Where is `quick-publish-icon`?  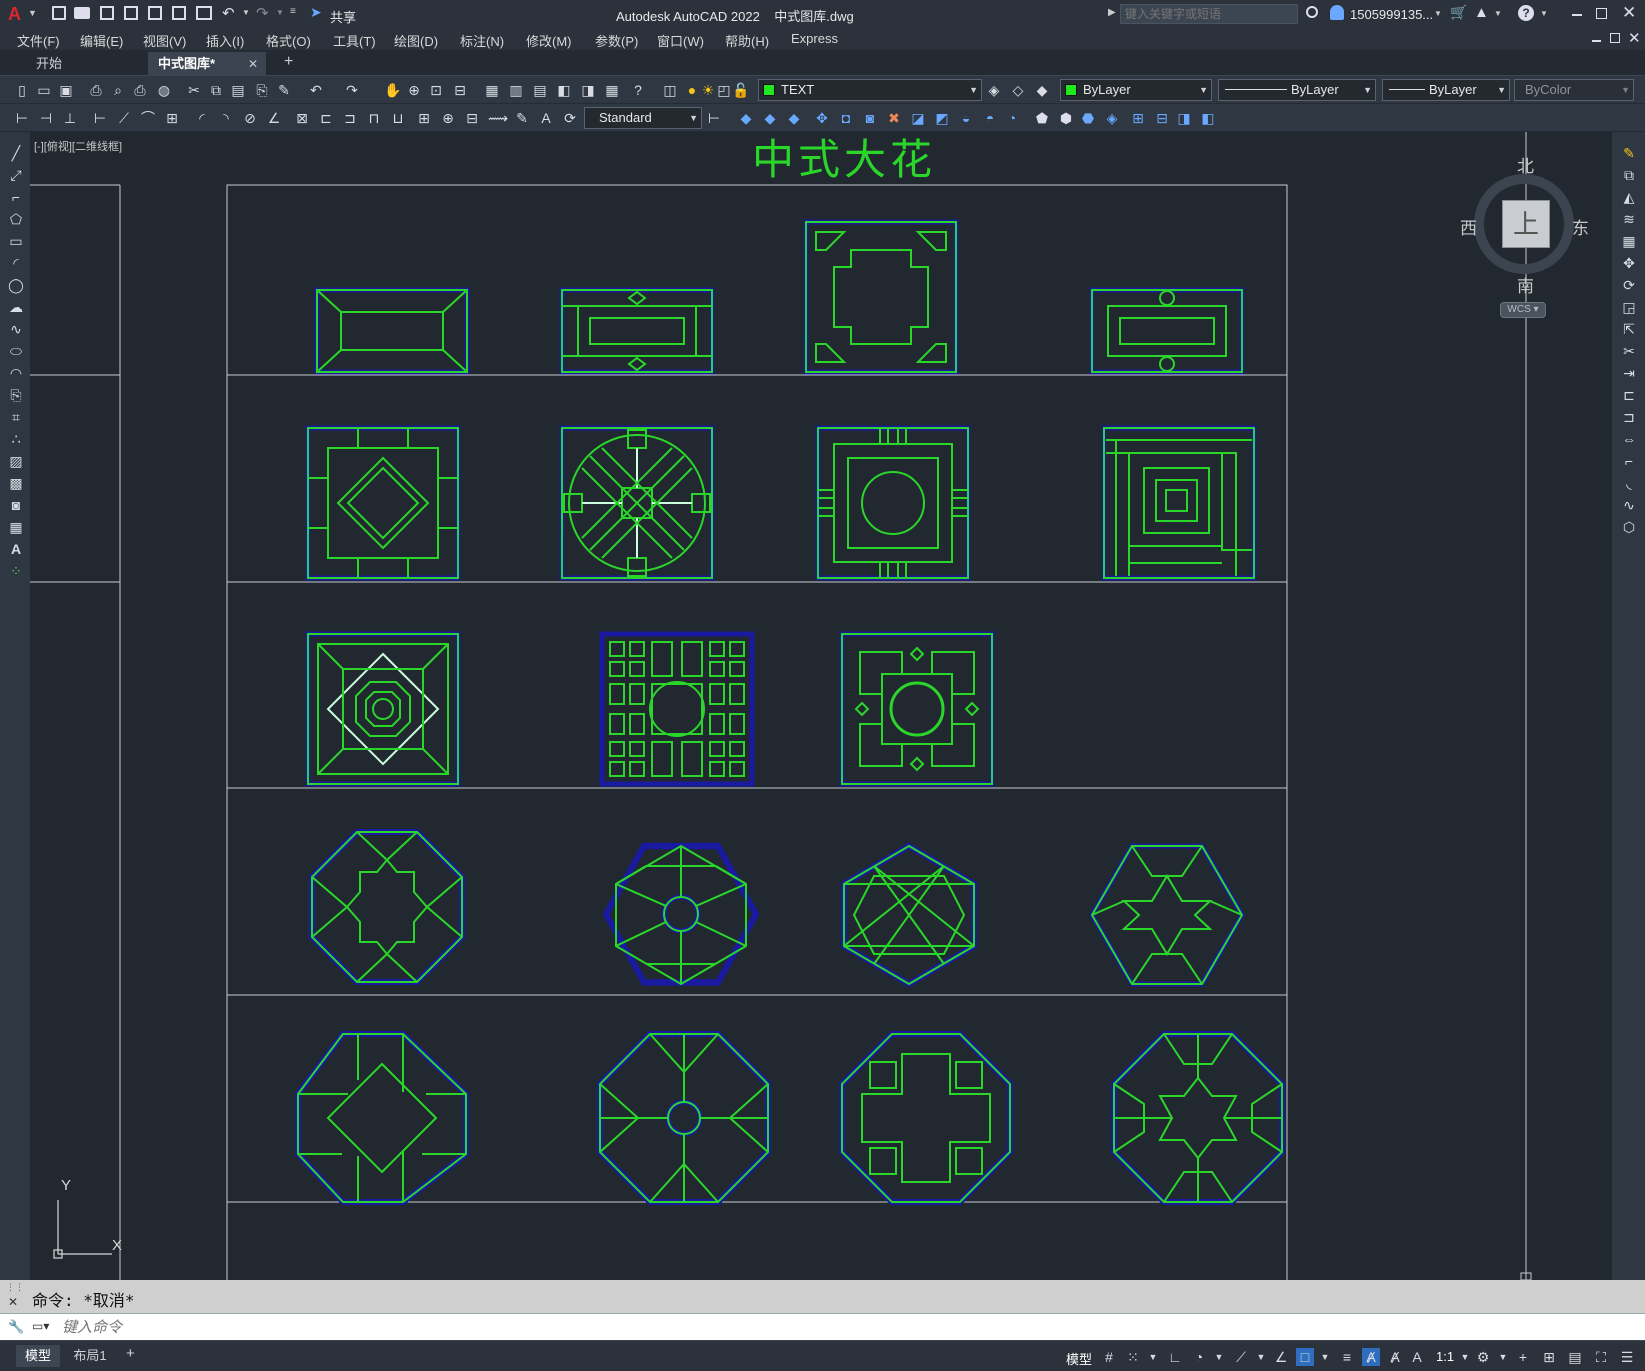 quick-publish-icon is located at coordinates (179, 13).